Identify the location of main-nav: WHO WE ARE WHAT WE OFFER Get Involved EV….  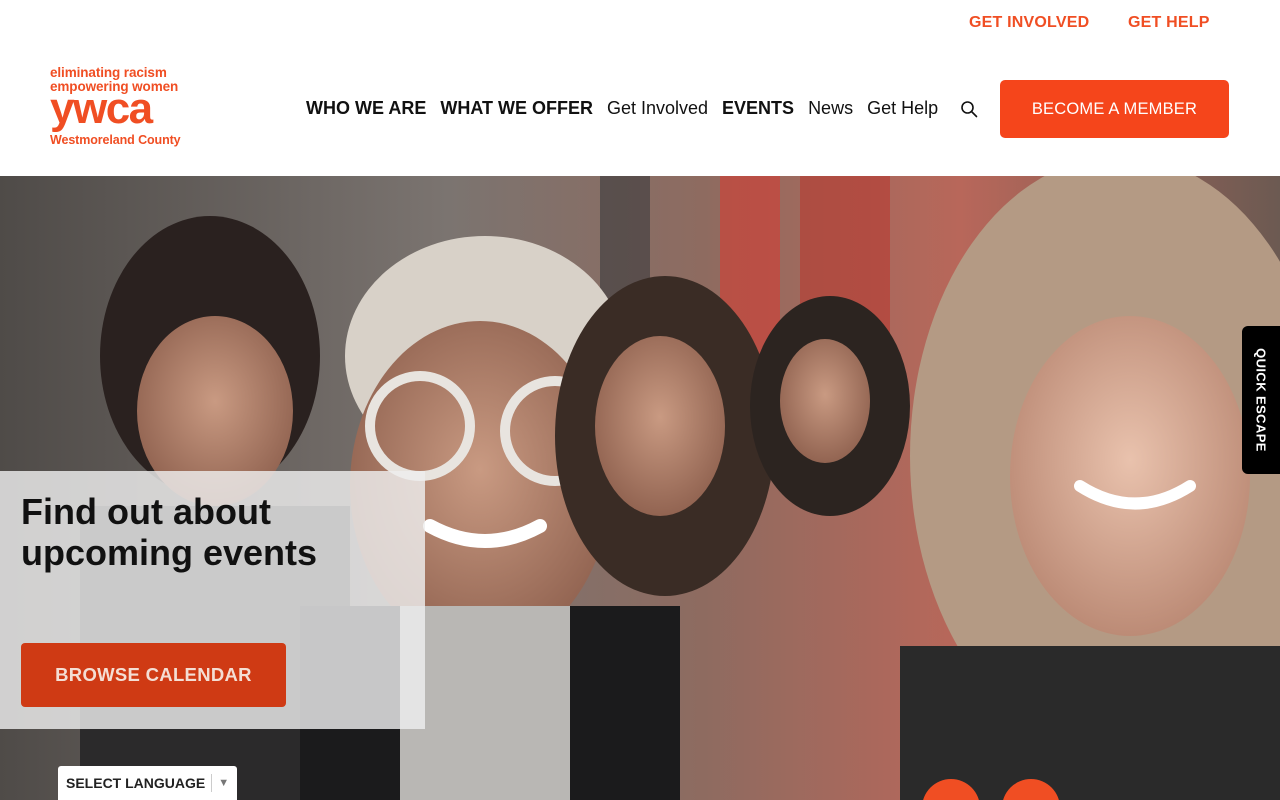
(629, 108).